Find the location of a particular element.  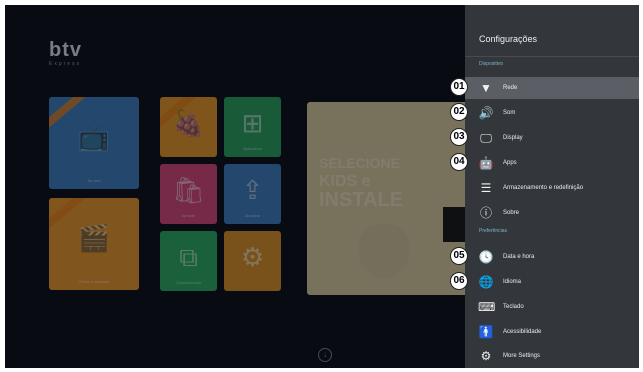

settings-item-label: Sobre is located at coordinates (511, 213).